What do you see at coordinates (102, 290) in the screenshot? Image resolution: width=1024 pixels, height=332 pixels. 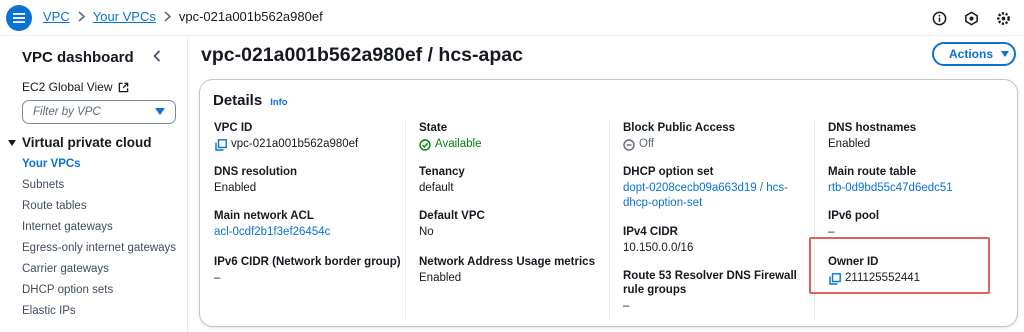 I see `sidebar-item-dhcp-option-sets: DHCP option sets` at bounding box center [102, 290].